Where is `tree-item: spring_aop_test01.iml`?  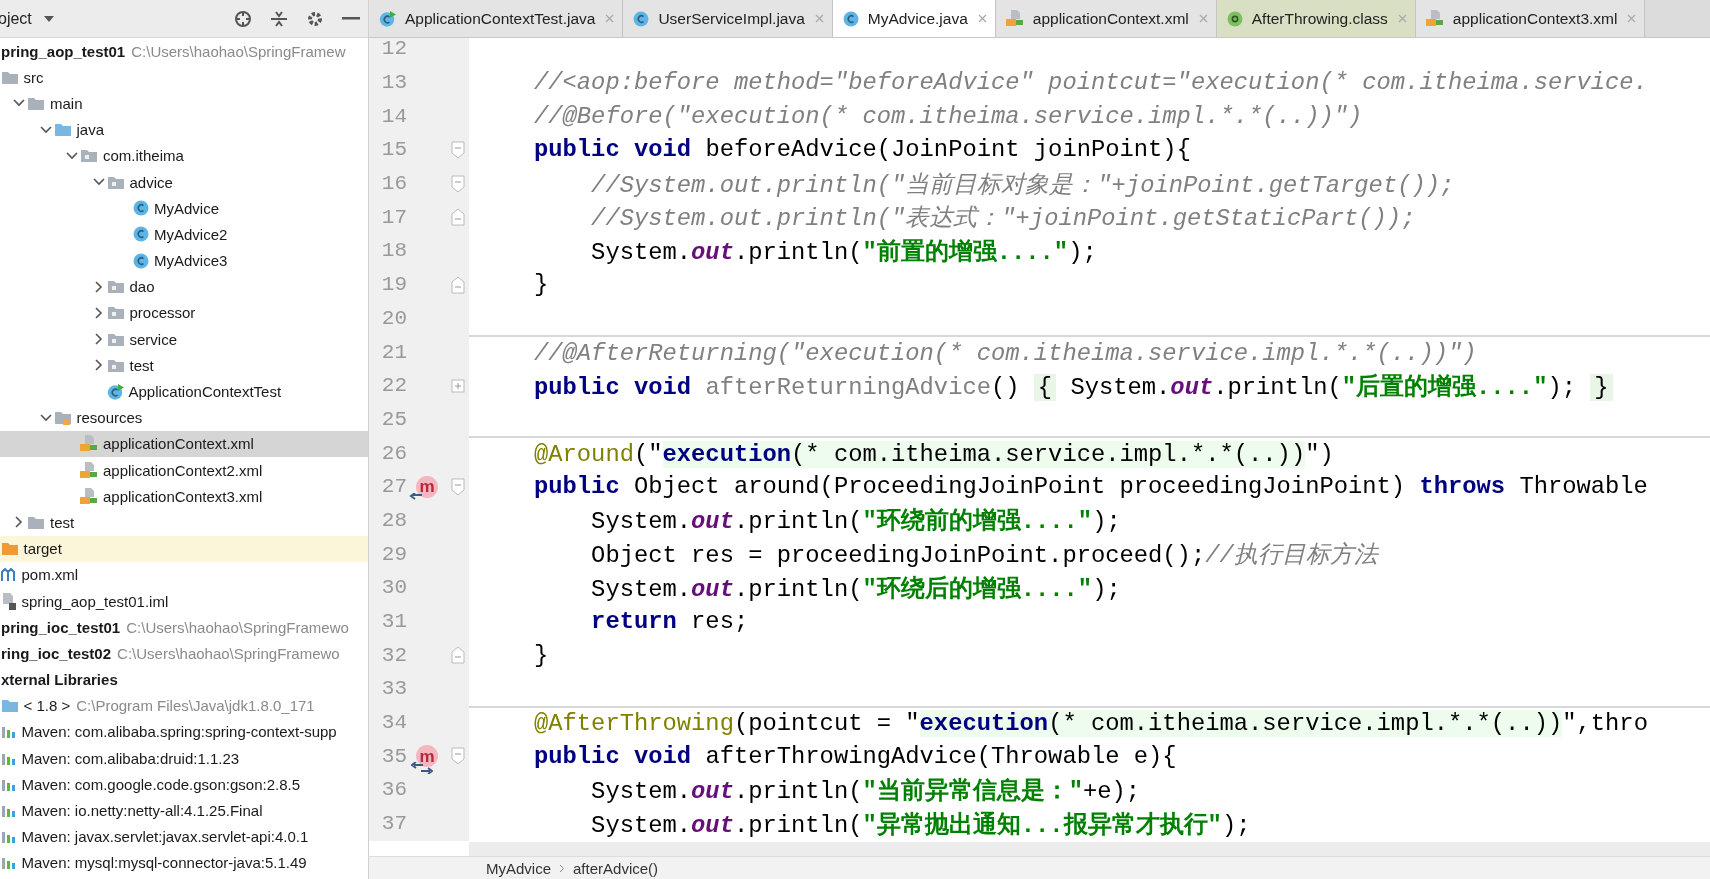
tree-item: spring_aop_test01.iml is located at coordinates (184, 601).